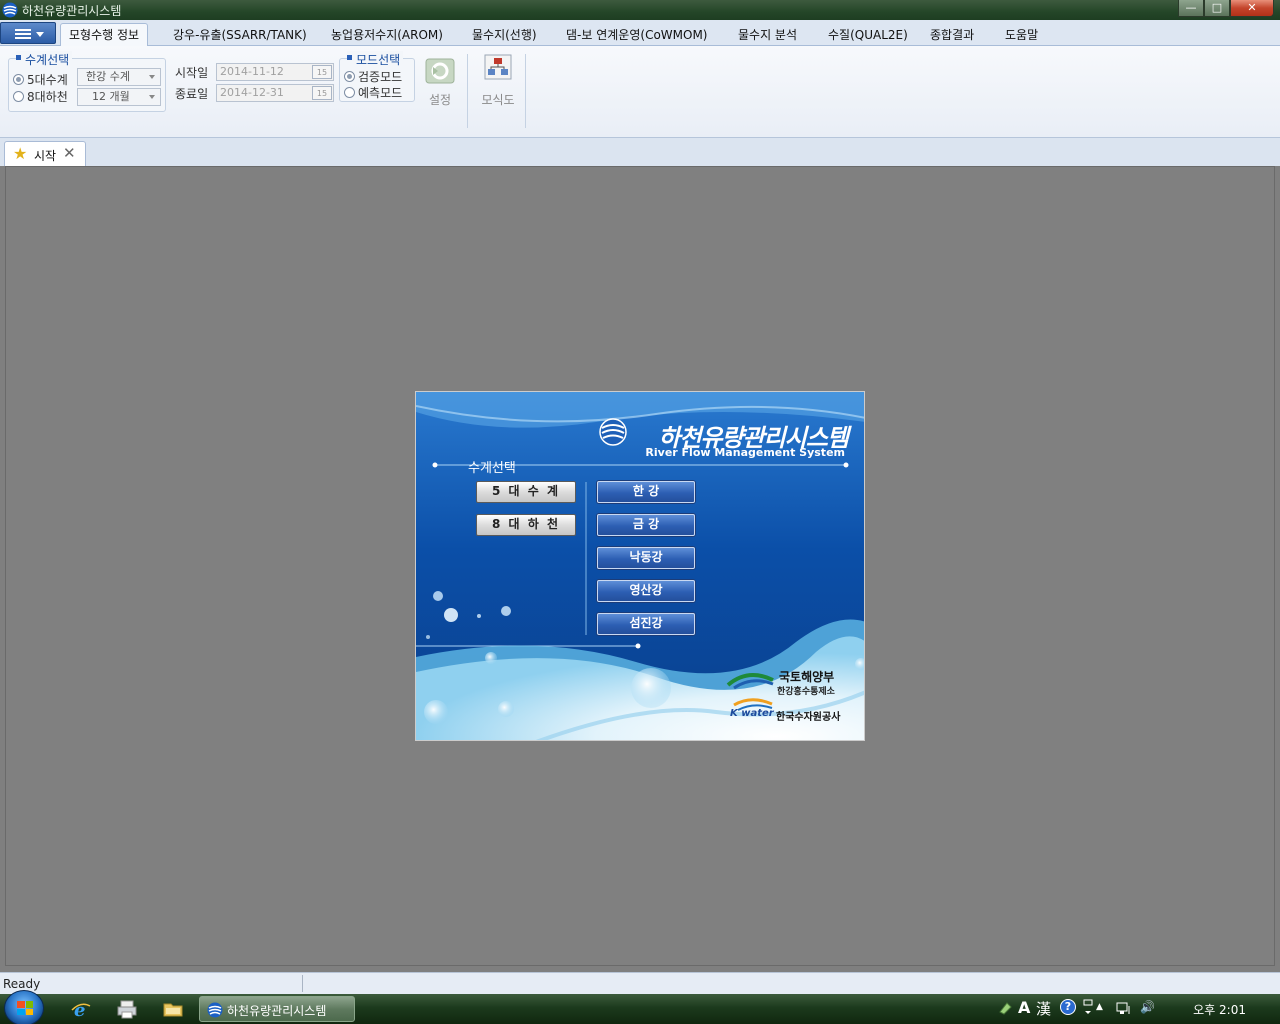  Describe the element at coordinates (646, 558) in the screenshot. I see `river-nakdong-button: 낙동강` at that location.